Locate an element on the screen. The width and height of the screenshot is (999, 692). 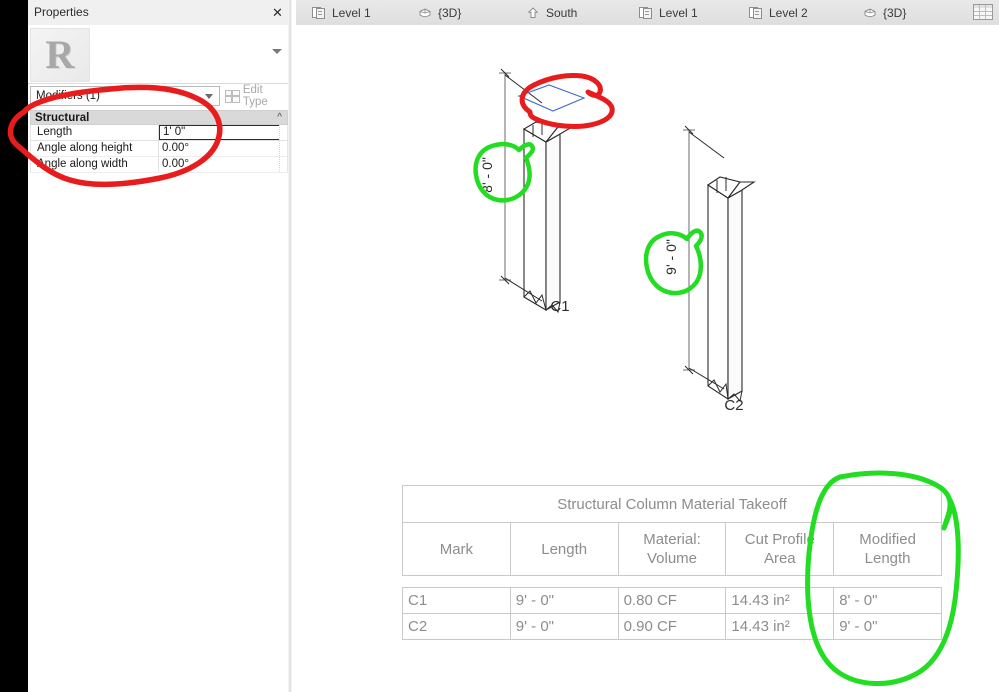
type-thumbnail: R is located at coordinates (60, 55).